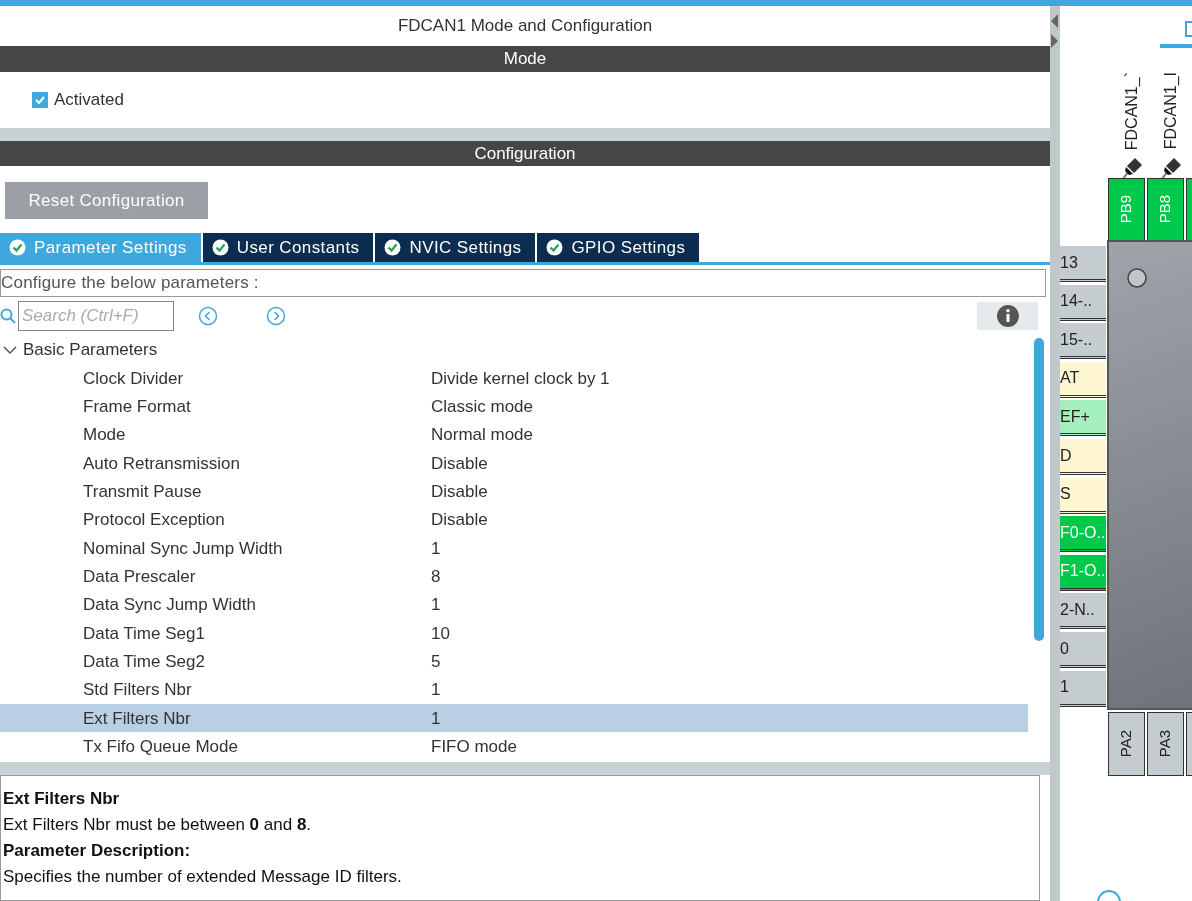 This screenshot has width=1192, height=901. Describe the element at coordinates (8, 316) in the screenshot. I see `search-icon` at that location.